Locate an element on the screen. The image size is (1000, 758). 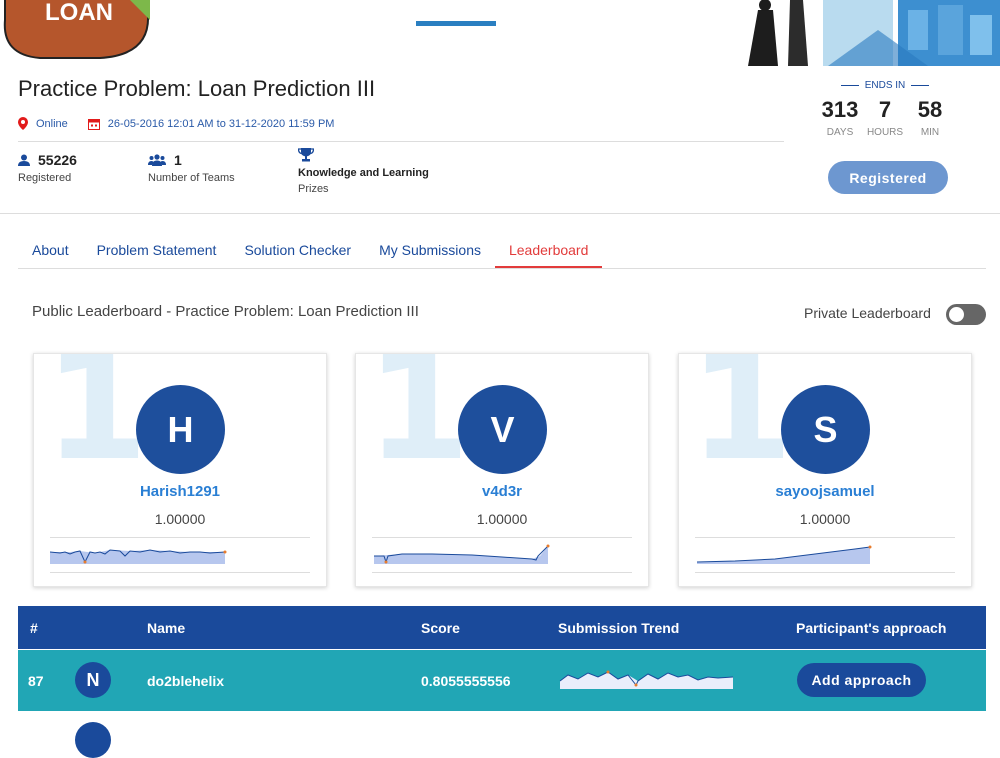
stat-prizes: Knowledge and Learning Prizes is located at coordinates (363, 171).